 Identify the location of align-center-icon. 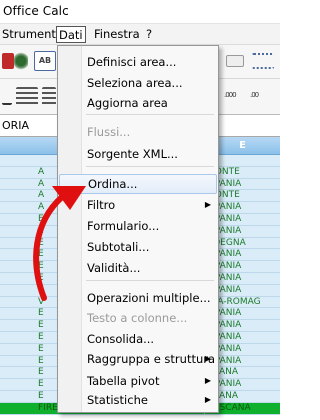
(49, 97).